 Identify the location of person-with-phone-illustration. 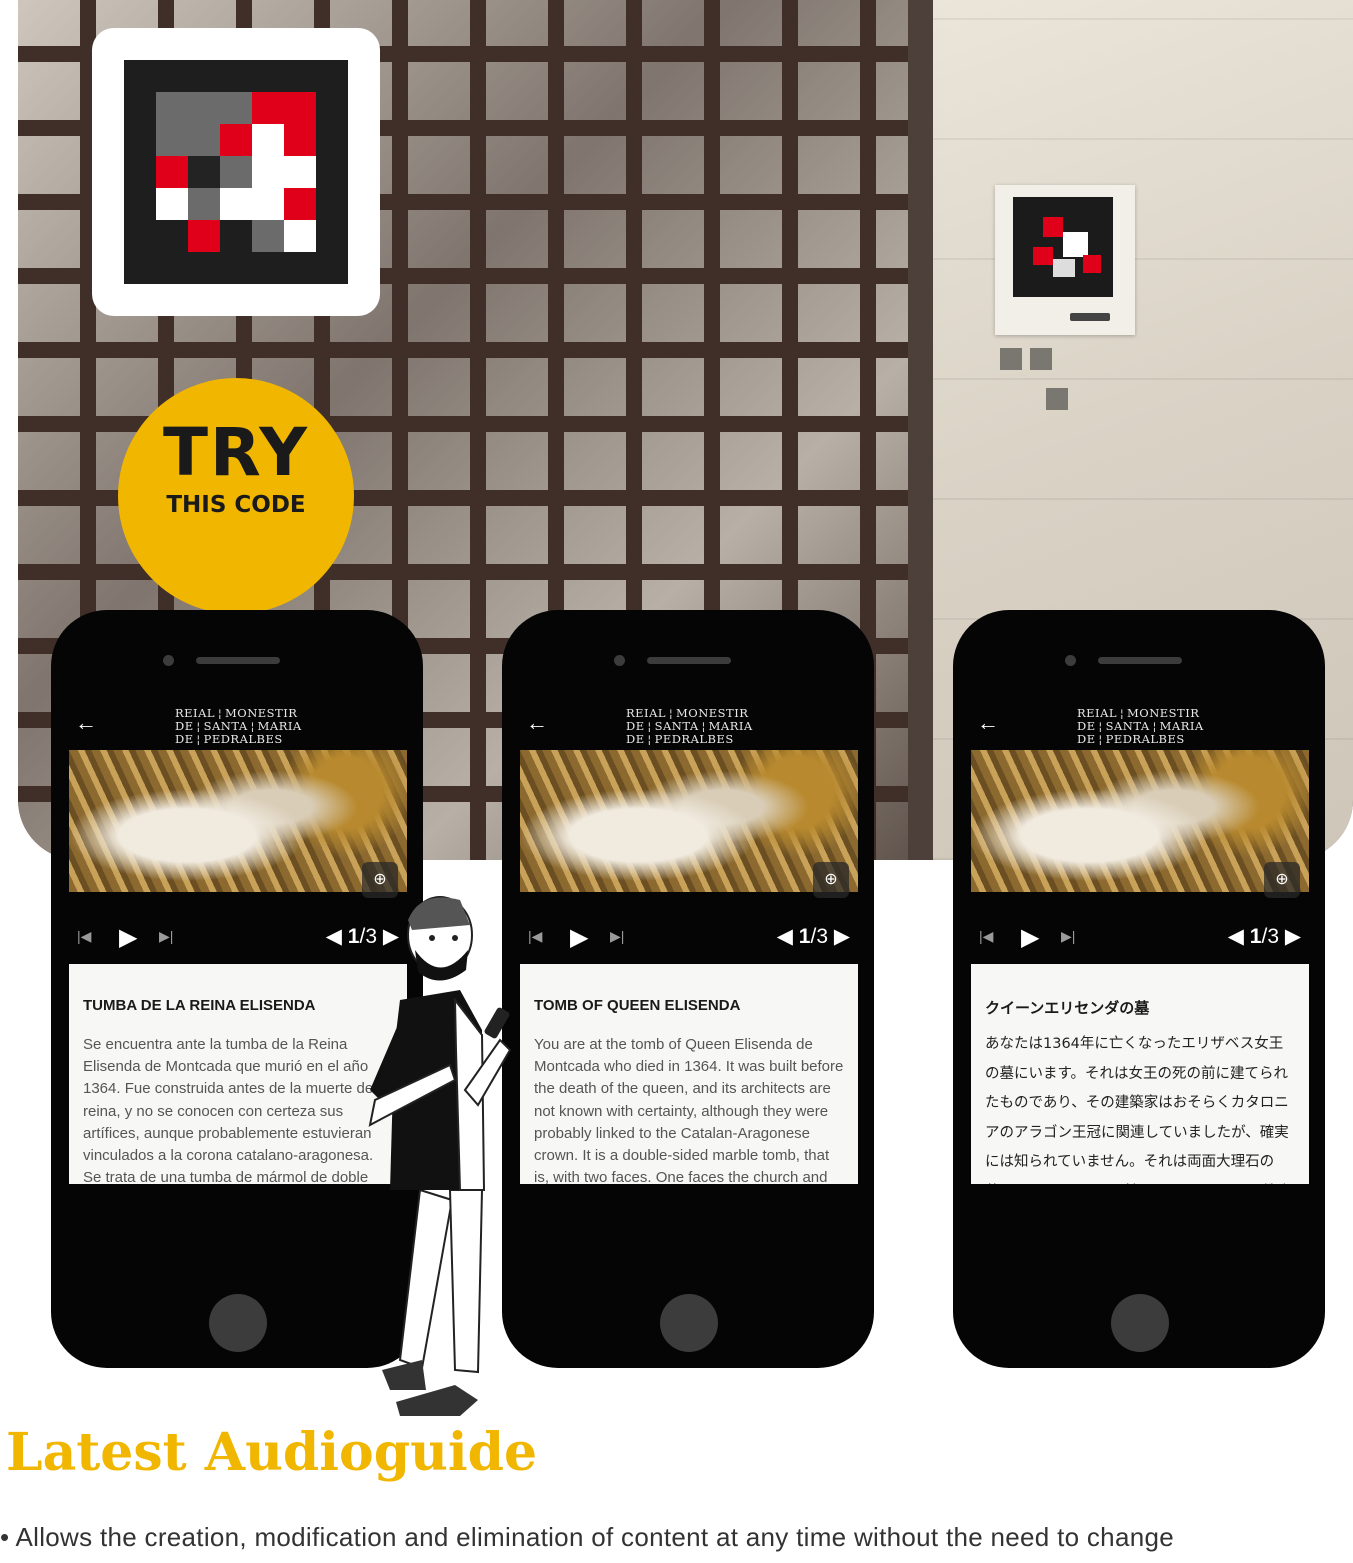
(440, 1156).